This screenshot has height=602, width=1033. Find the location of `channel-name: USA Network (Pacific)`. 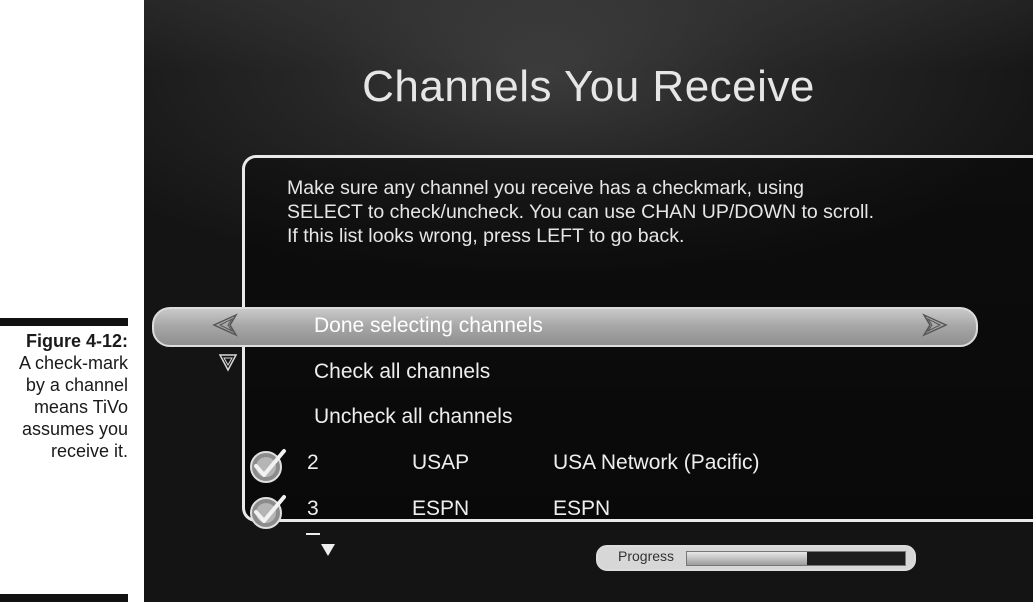

channel-name: USA Network (Pacific) is located at coordinates (656, 462).